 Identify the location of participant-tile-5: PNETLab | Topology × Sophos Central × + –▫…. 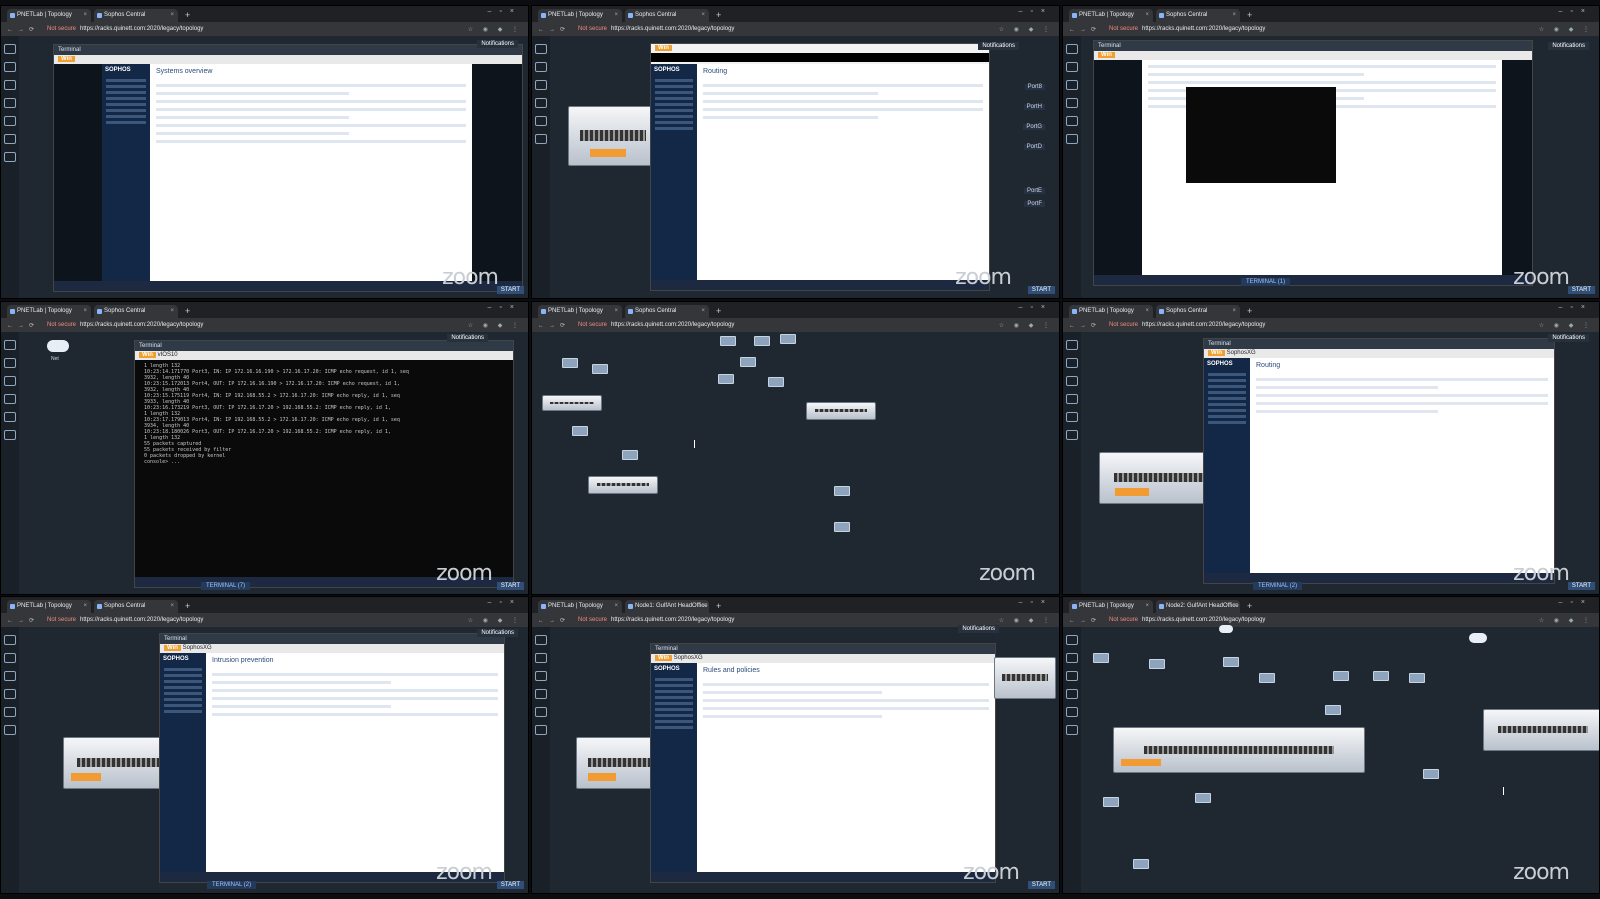
(795, 448).